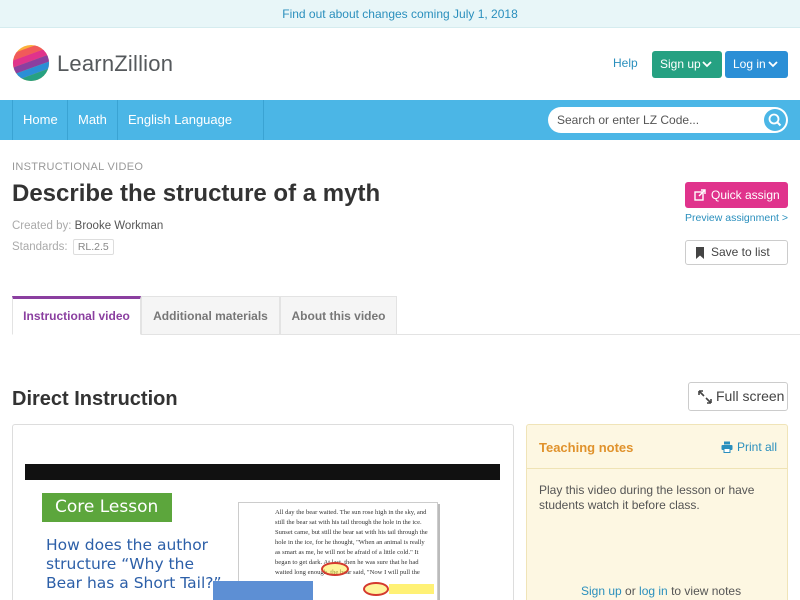  What do you see at coordinates (653, 591) in the screenshot?
I see `login-link: log in` at bounding box center [653, 591].